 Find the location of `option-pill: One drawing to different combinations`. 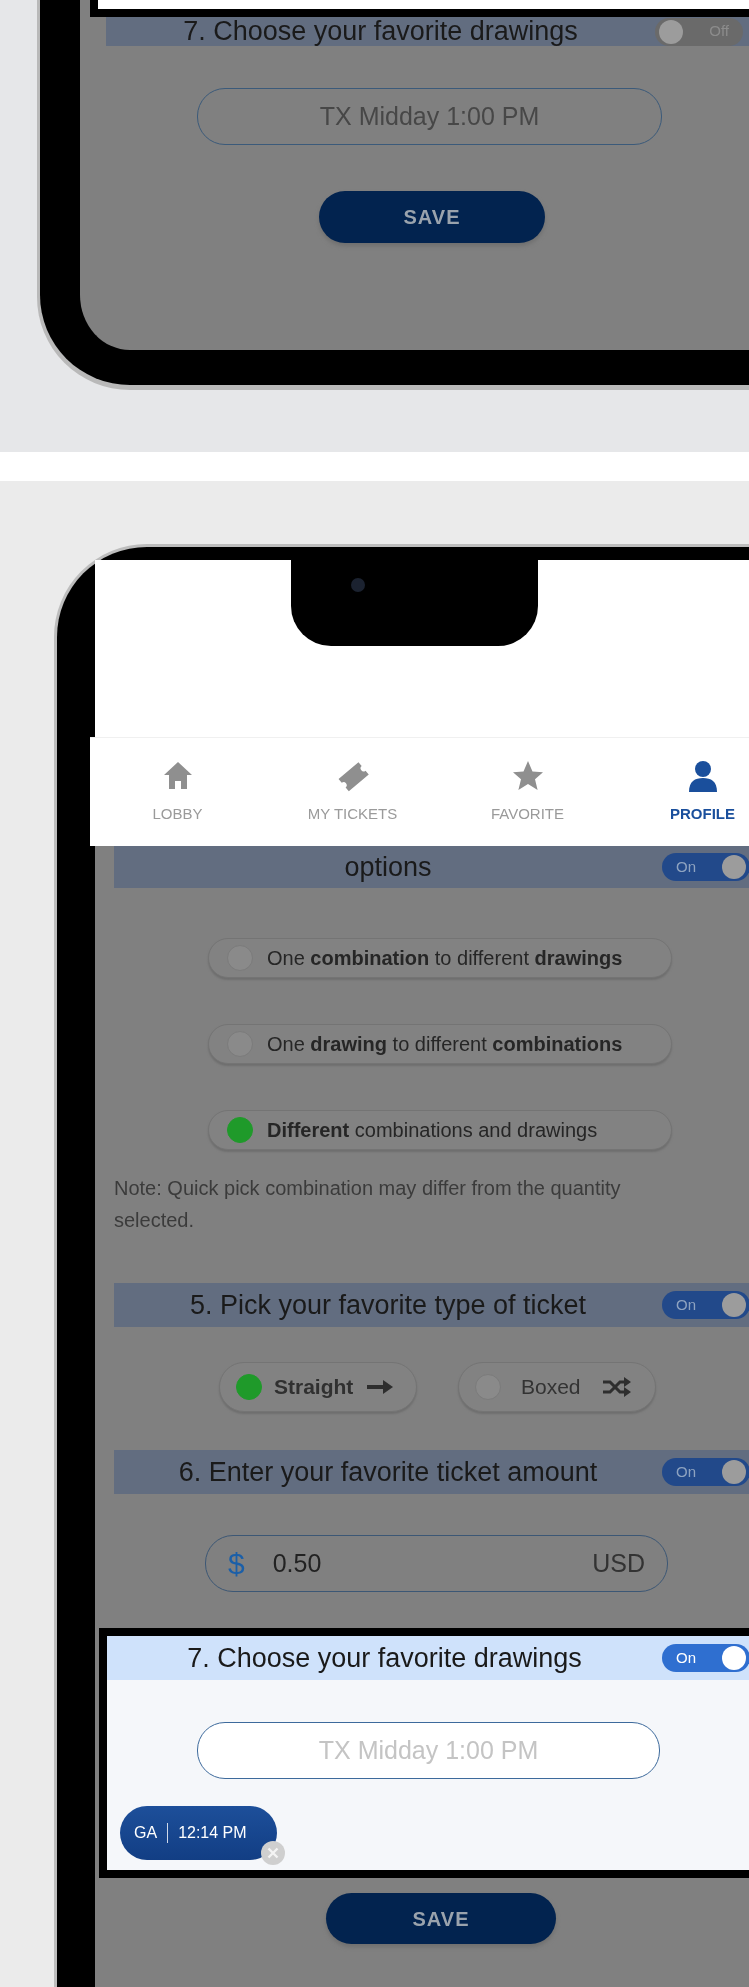

option-pill: One drawing to different combinations is located at coordinates (440, 1044).